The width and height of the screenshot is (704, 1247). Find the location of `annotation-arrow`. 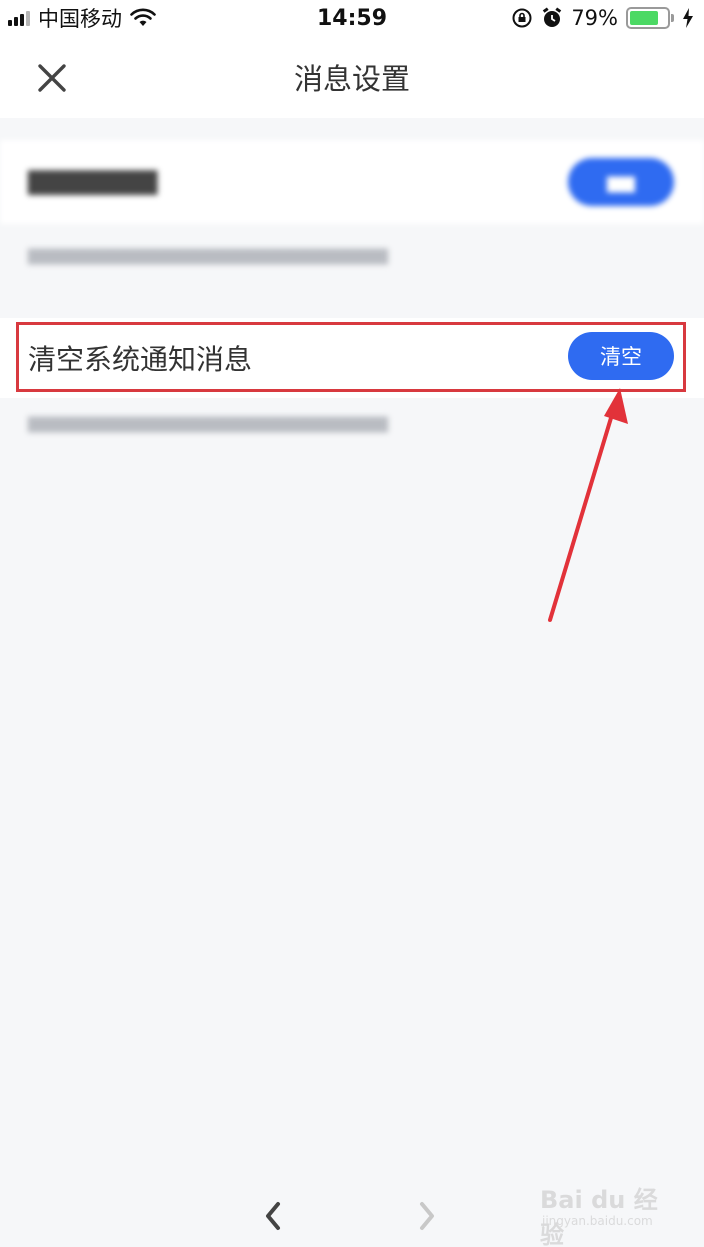

annotation-arrow is located at coordinates (588, 505).